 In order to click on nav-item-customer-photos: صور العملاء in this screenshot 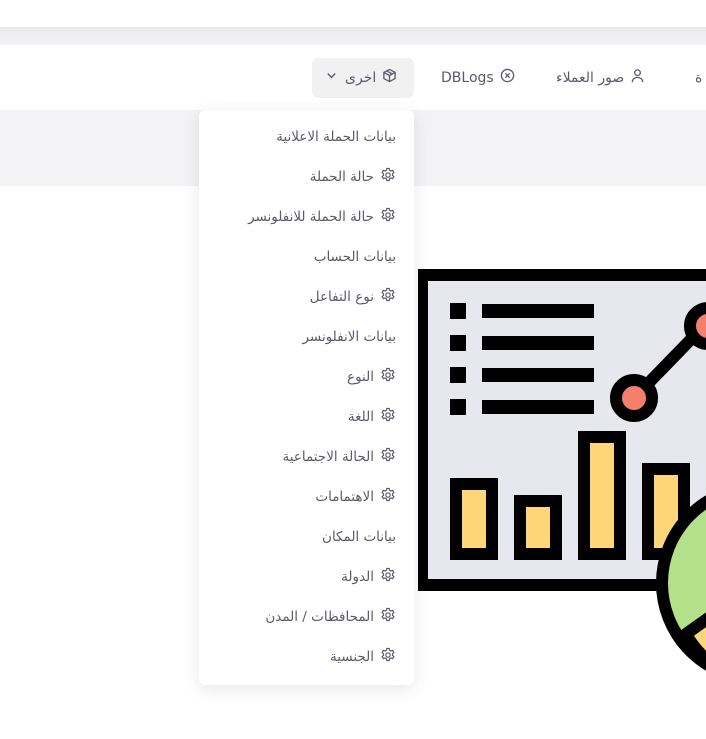, I will do `click(600, 77)`.